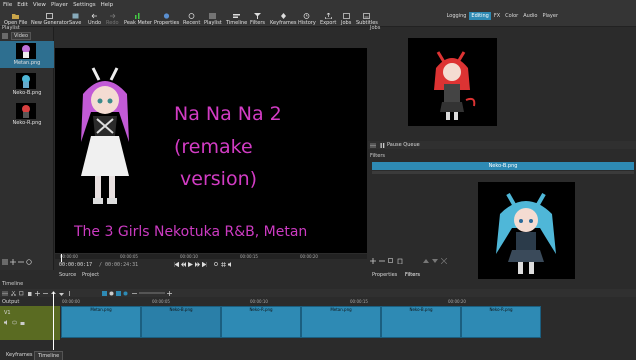 The width and height of the screenshot is (636, 360). Describe the element at coordinates (435, 261) in the screenshot. I see `move-down-icon` at that location.